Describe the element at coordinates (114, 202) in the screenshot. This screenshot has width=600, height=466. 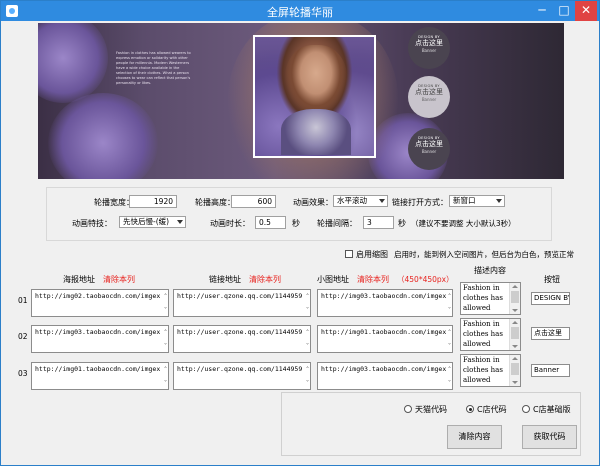
I see `width-label: 轮播宽度：` at that location.